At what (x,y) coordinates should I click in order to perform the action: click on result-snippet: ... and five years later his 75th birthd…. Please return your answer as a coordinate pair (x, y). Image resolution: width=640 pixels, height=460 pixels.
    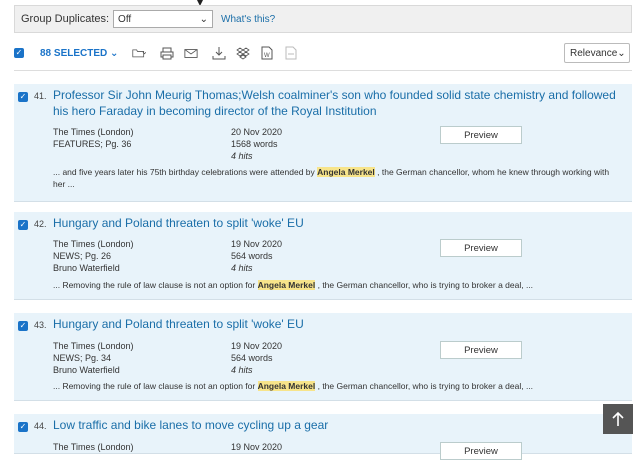
    Looking at the image, I should click on (331, 178).